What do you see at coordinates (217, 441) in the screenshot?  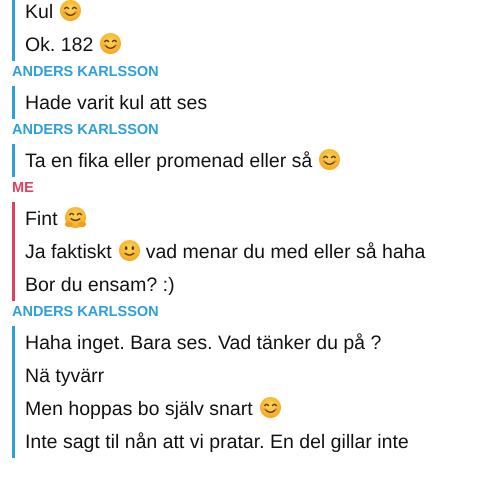 I see `message-text: Inte sagt til nån att vi pratar. En del gillar inte` at bounding box center [217, 441].